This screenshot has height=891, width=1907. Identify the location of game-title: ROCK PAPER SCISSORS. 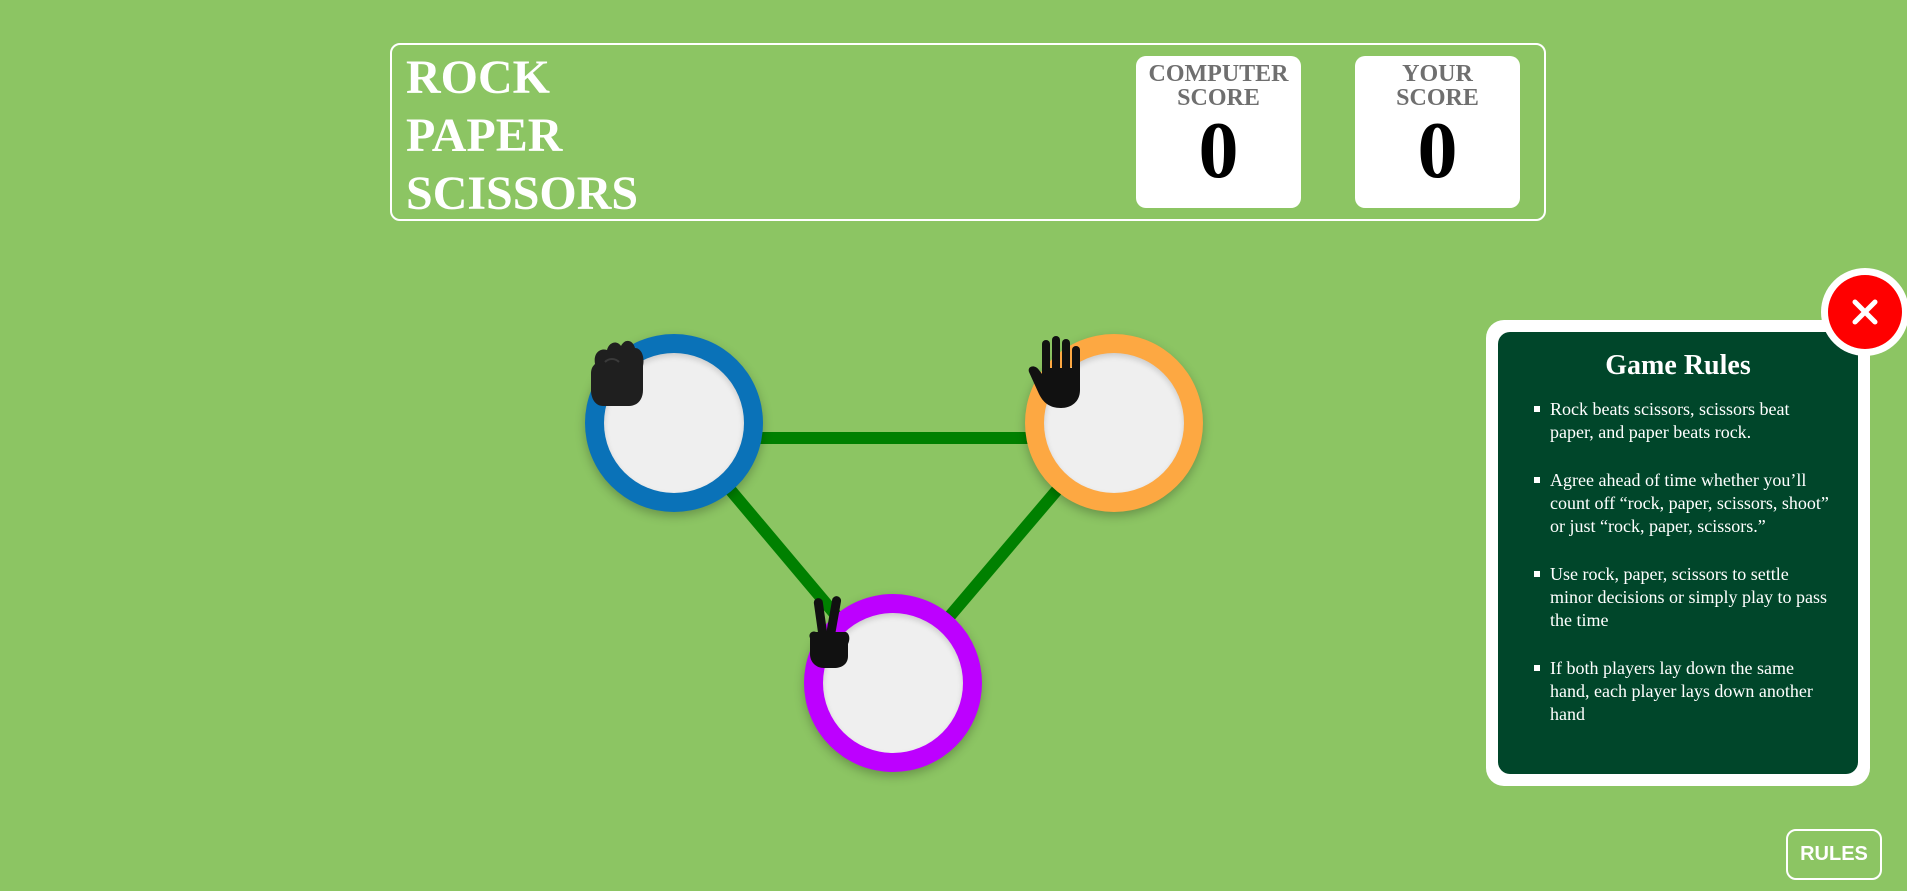
(522, 136).